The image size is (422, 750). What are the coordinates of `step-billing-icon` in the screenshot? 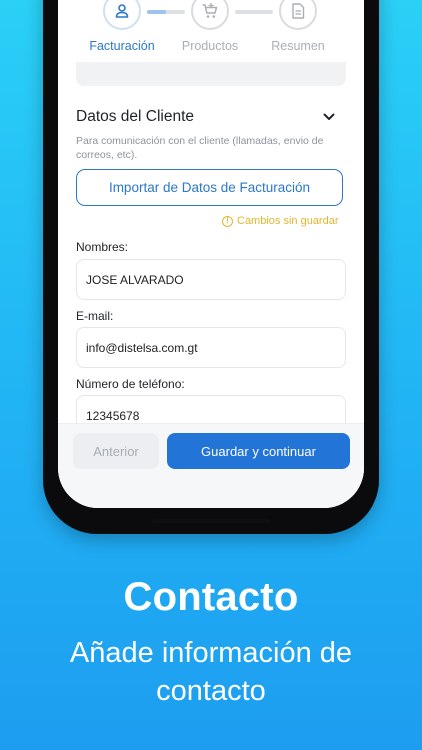 It's located at (122, 15).